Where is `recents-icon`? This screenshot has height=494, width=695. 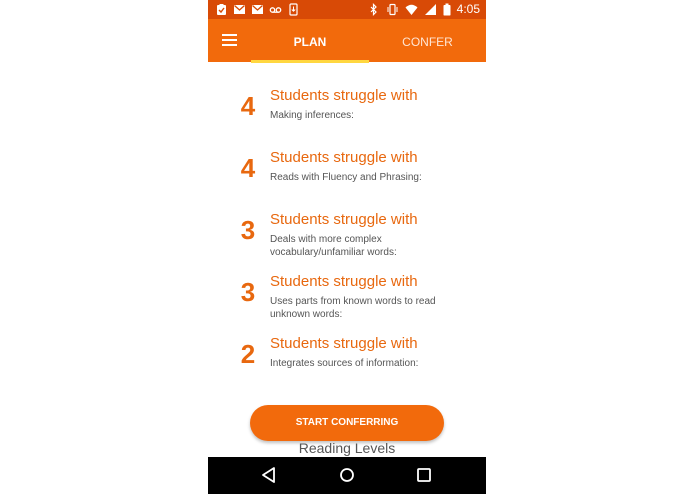
recents-icon is located at coordinates (424, 475).